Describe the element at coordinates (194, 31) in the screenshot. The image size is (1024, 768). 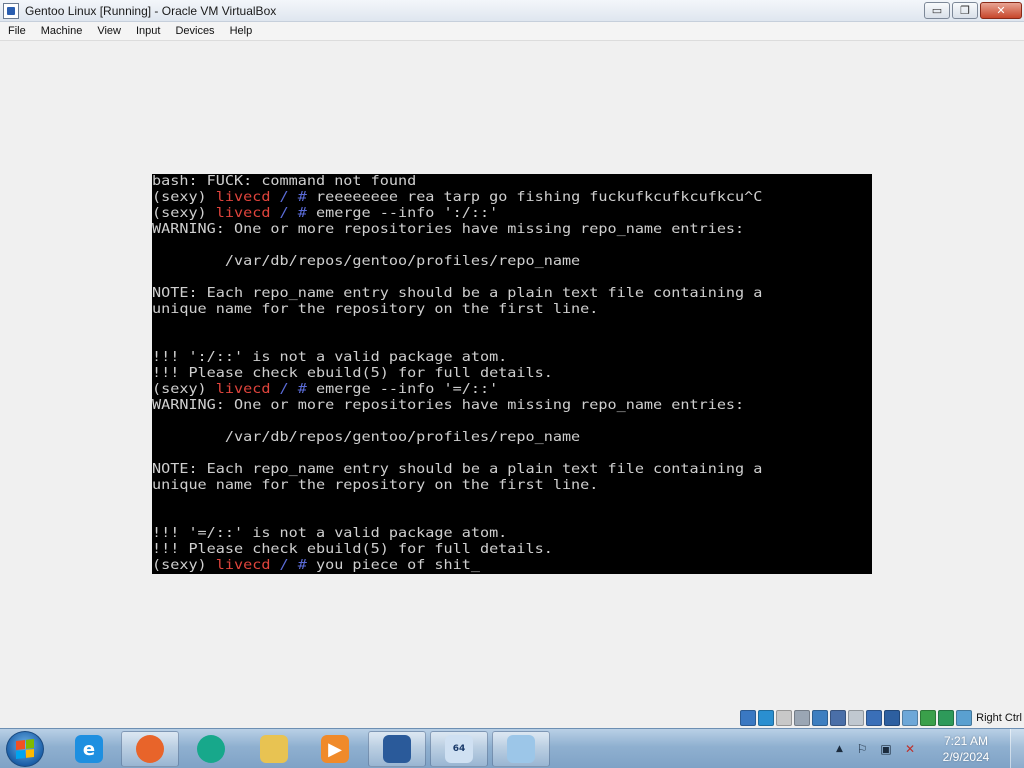
I see `menu-devices: Devices` at that location.